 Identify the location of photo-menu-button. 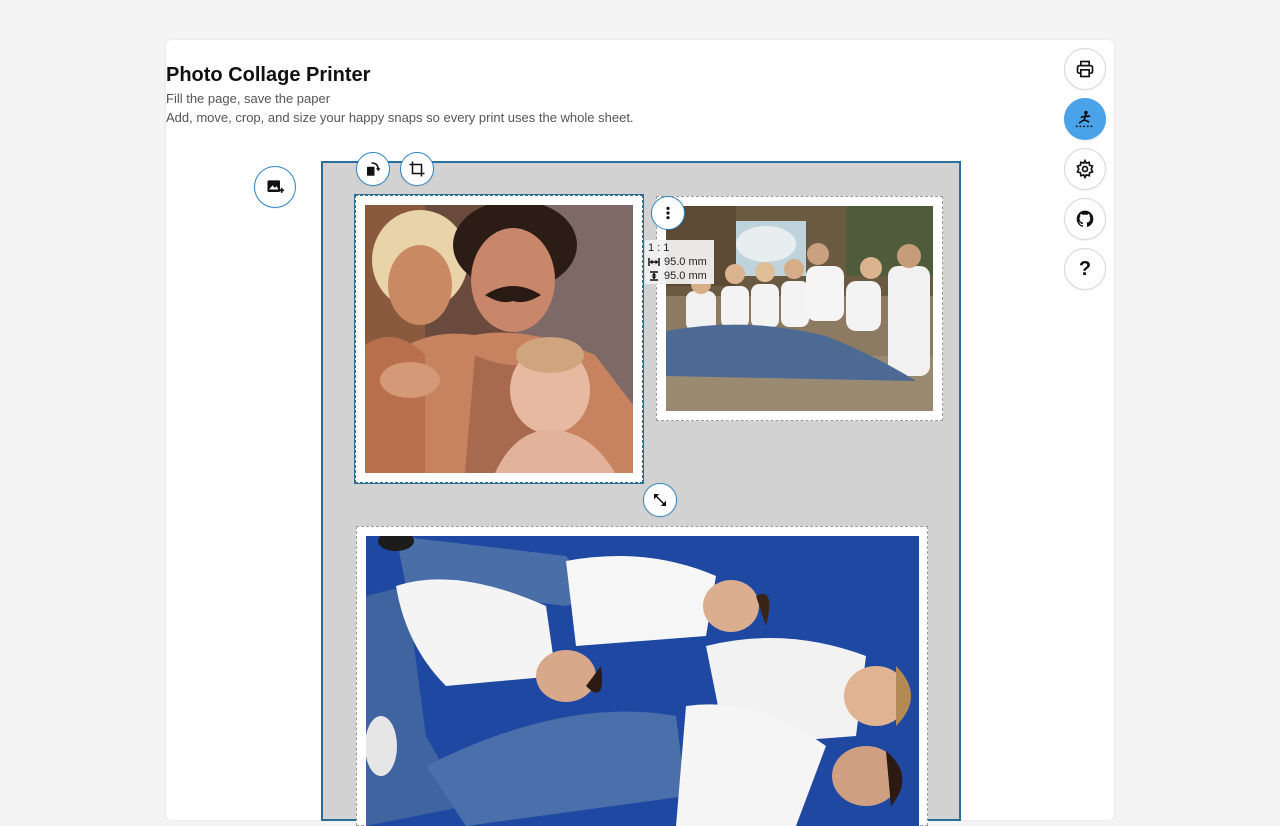
(668, 213).